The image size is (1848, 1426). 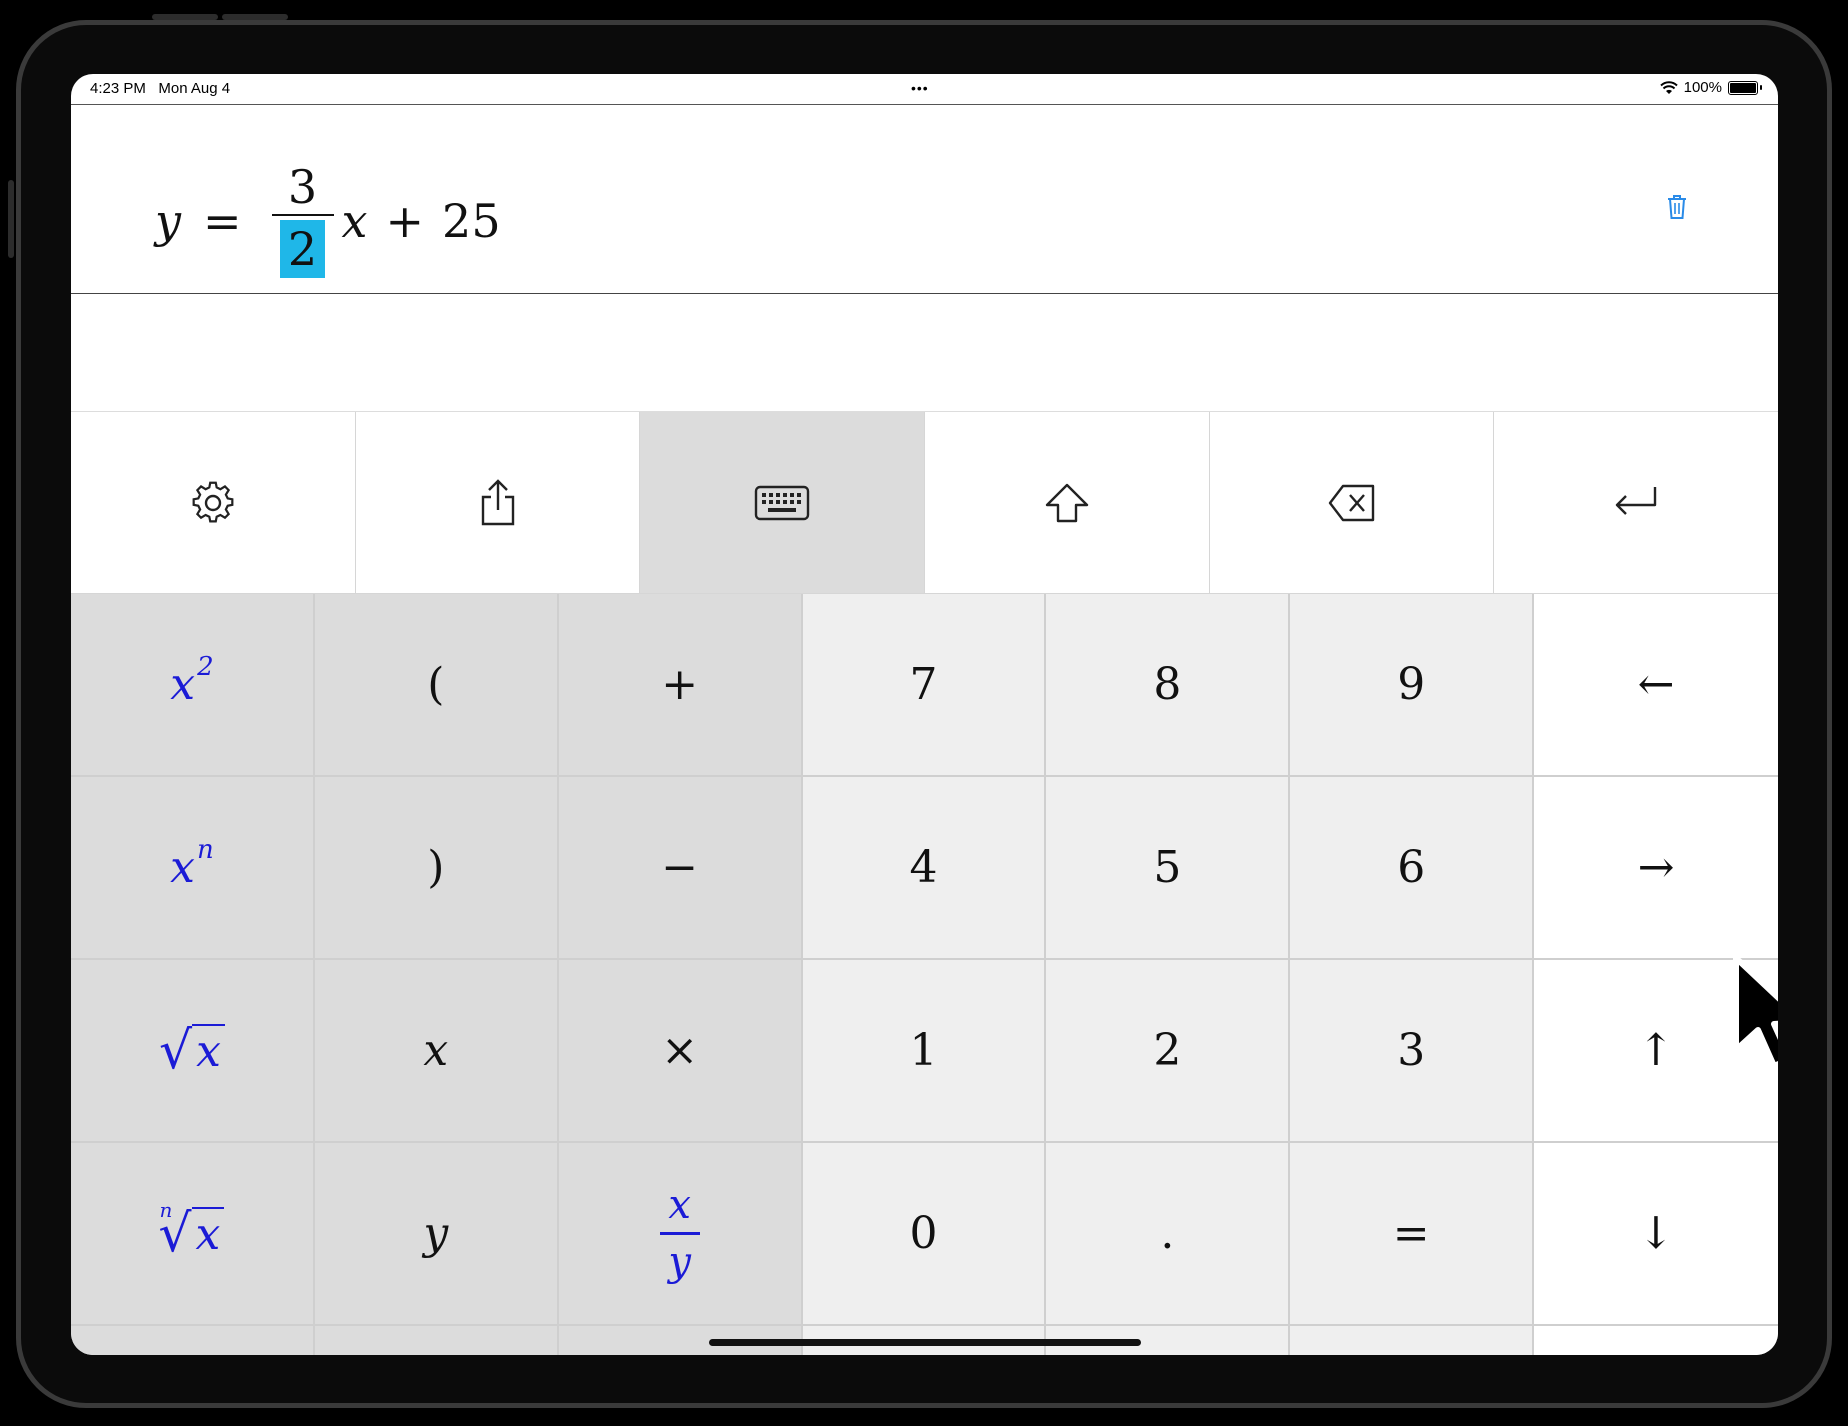 I want to click on minus-key: −, so click(x=680, y=868).